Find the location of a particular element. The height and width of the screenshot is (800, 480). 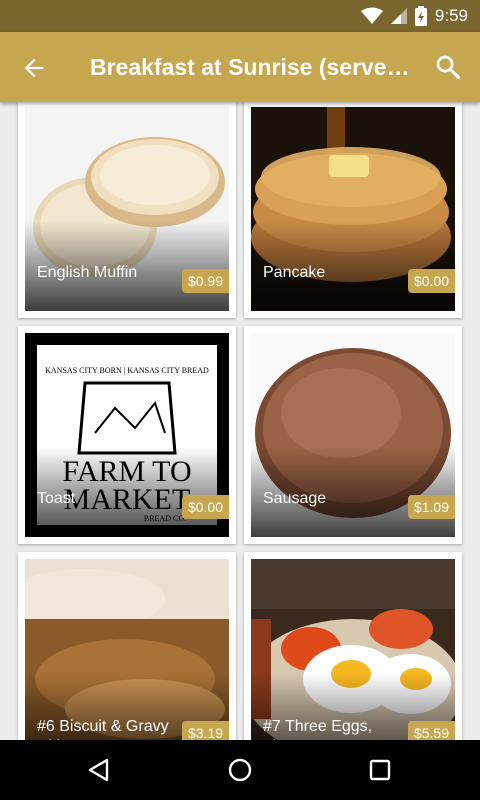

signal-icon is located at coordinates (398, 16).